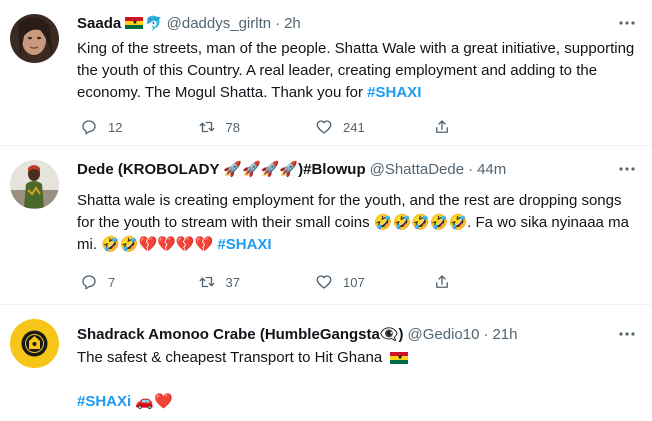 This screenshot has width=652, height=421. I want to click on reply-button: 7, so click(139, 282).